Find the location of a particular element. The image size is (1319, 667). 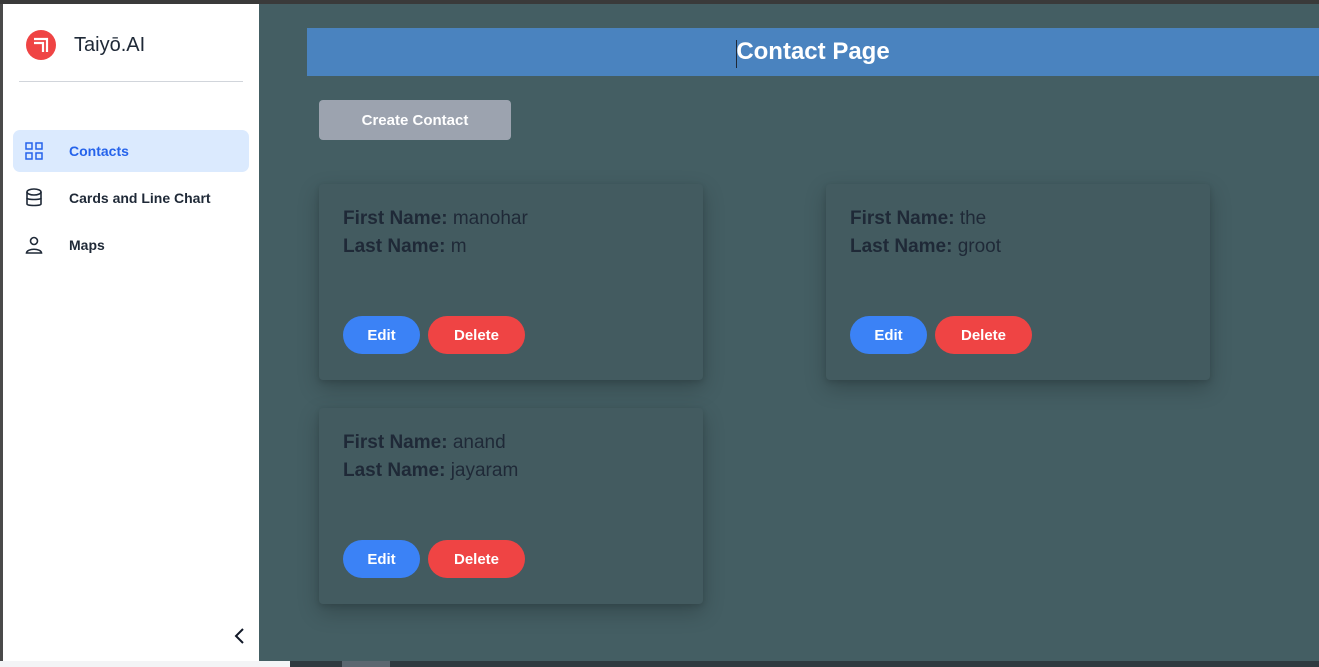

last-name-row: Last Name: groot is located at coordinates (925, 247).